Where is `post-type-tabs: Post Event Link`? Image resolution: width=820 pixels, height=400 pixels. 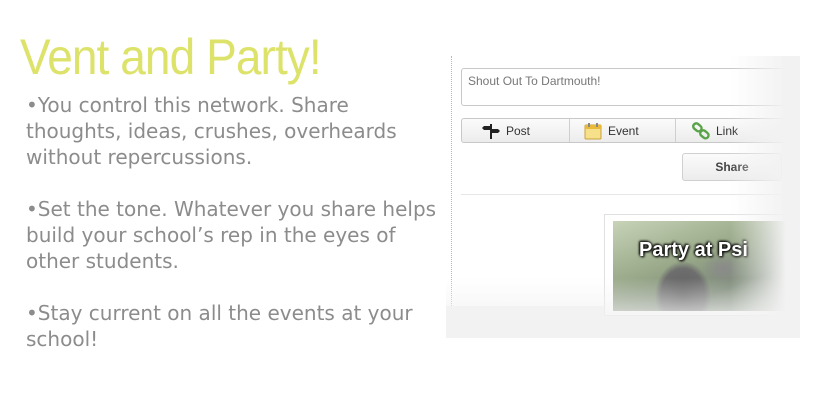
post-type-tabs: Post Event Link is located at coordinates (630, 130).